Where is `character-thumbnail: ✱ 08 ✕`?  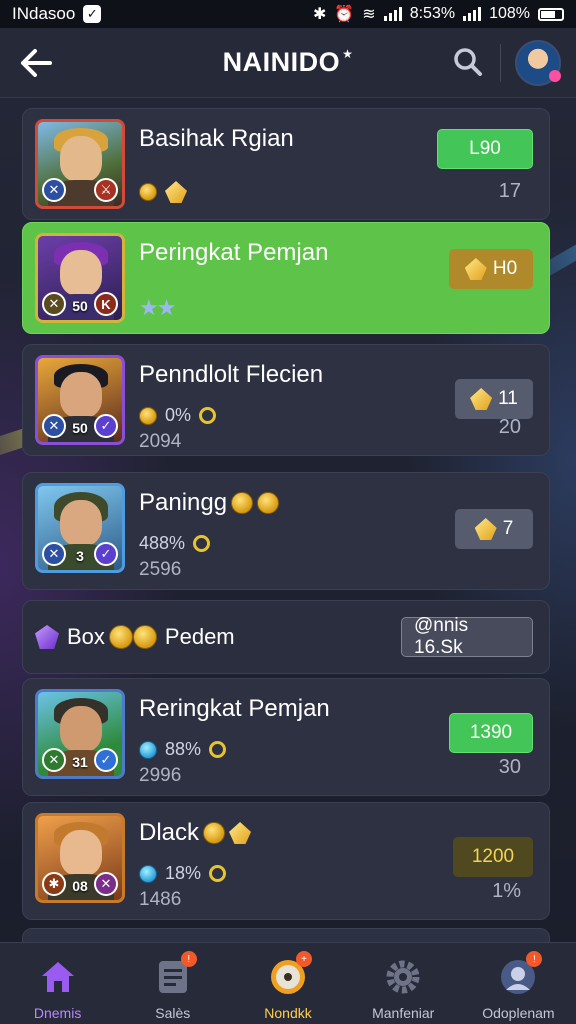 character-thumbnail: ✱ 08 ✕ is located at coordinates (80, 858).